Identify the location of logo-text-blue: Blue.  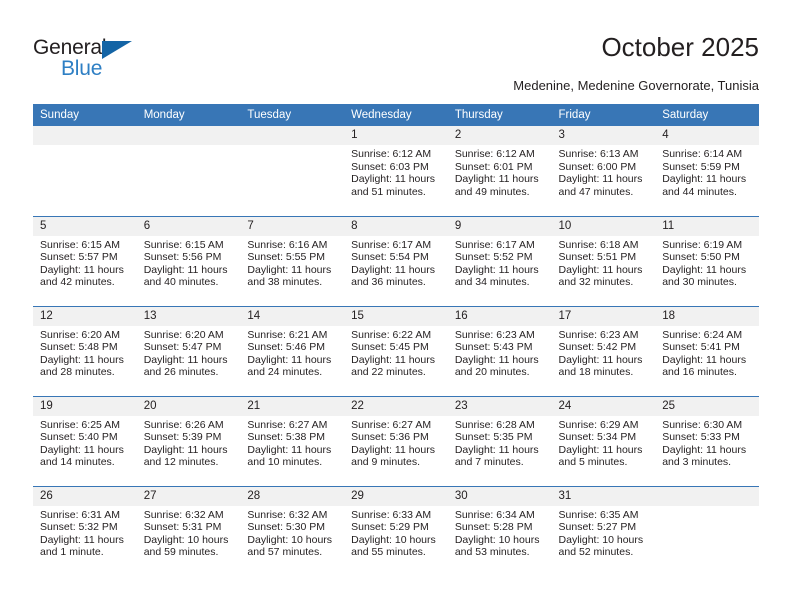
(82, 68).